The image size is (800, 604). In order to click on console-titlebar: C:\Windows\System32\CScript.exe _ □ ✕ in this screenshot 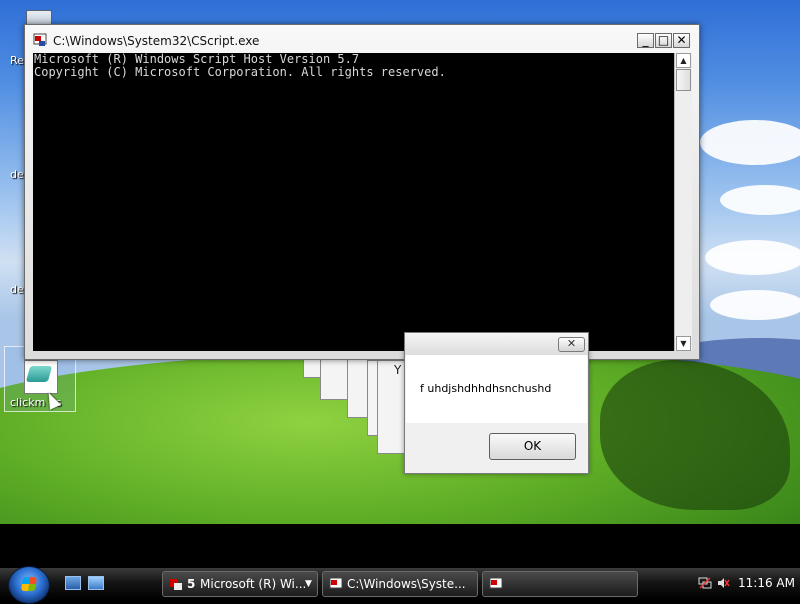, I will do `click(362, 40)`.